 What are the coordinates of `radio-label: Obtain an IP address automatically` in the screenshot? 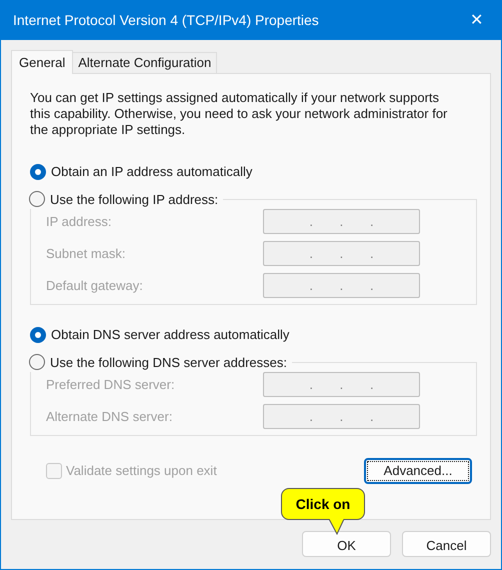 It's located at (152, 172).